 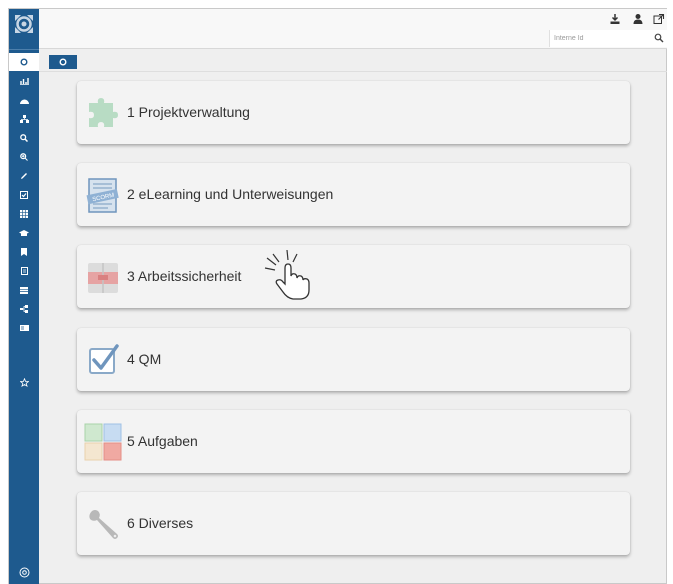 I want to click on zoom-icon, so click(x=24, y=157).